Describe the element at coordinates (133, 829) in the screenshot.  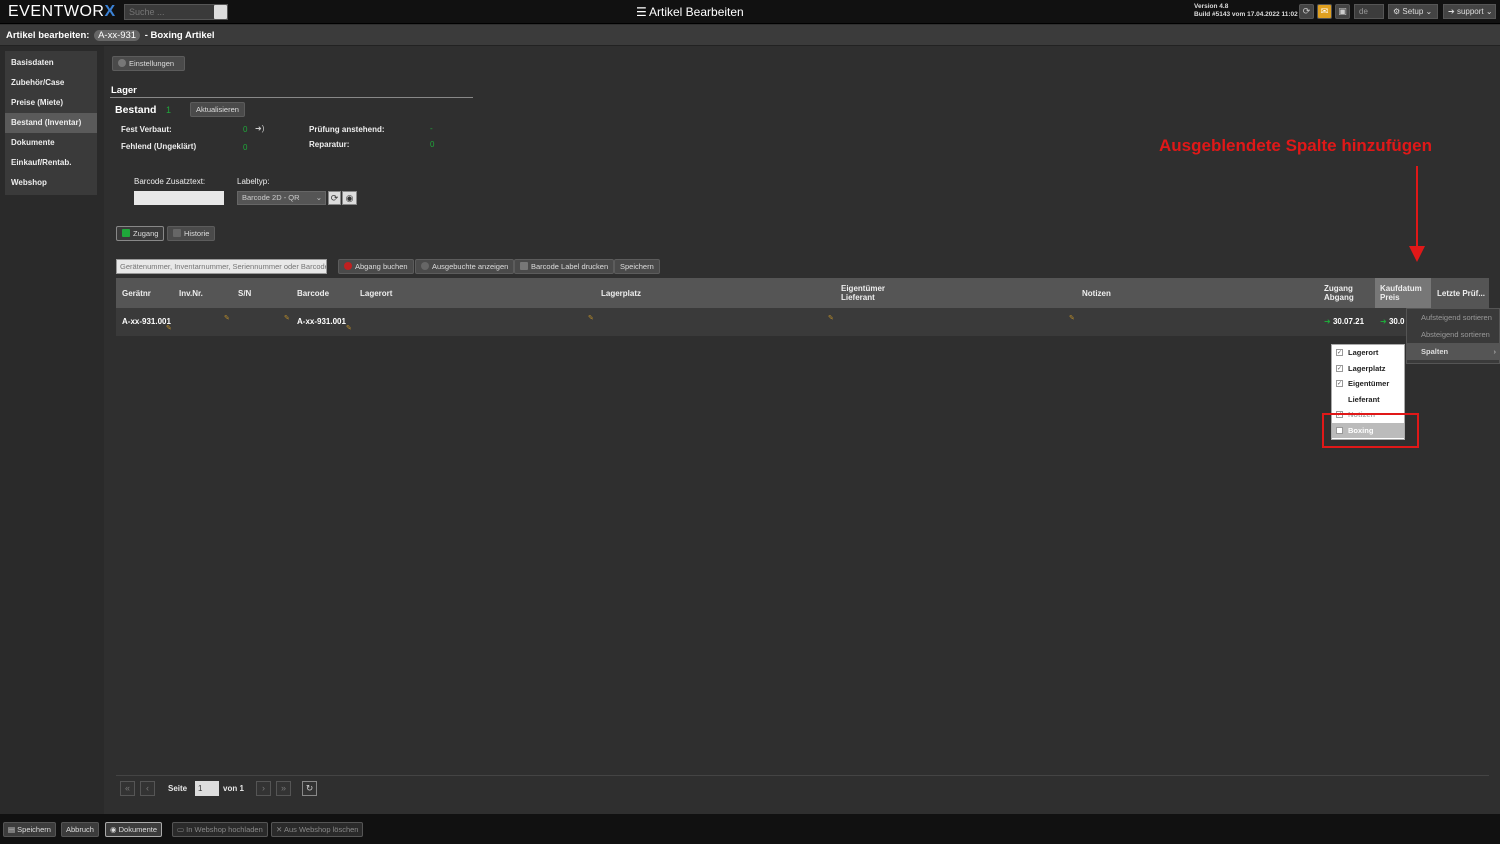
I see `footer-documents-button: ◉ Dokumente` at that location.